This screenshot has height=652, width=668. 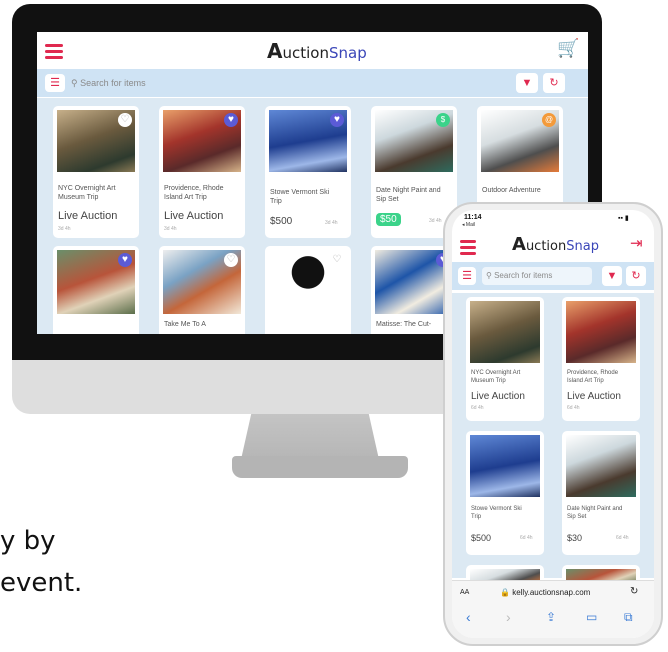 What do you see at coordinates (591, 617) in the screenshot?
I see `bookmarks-icon: ▭` at bounding box center [591, 617].